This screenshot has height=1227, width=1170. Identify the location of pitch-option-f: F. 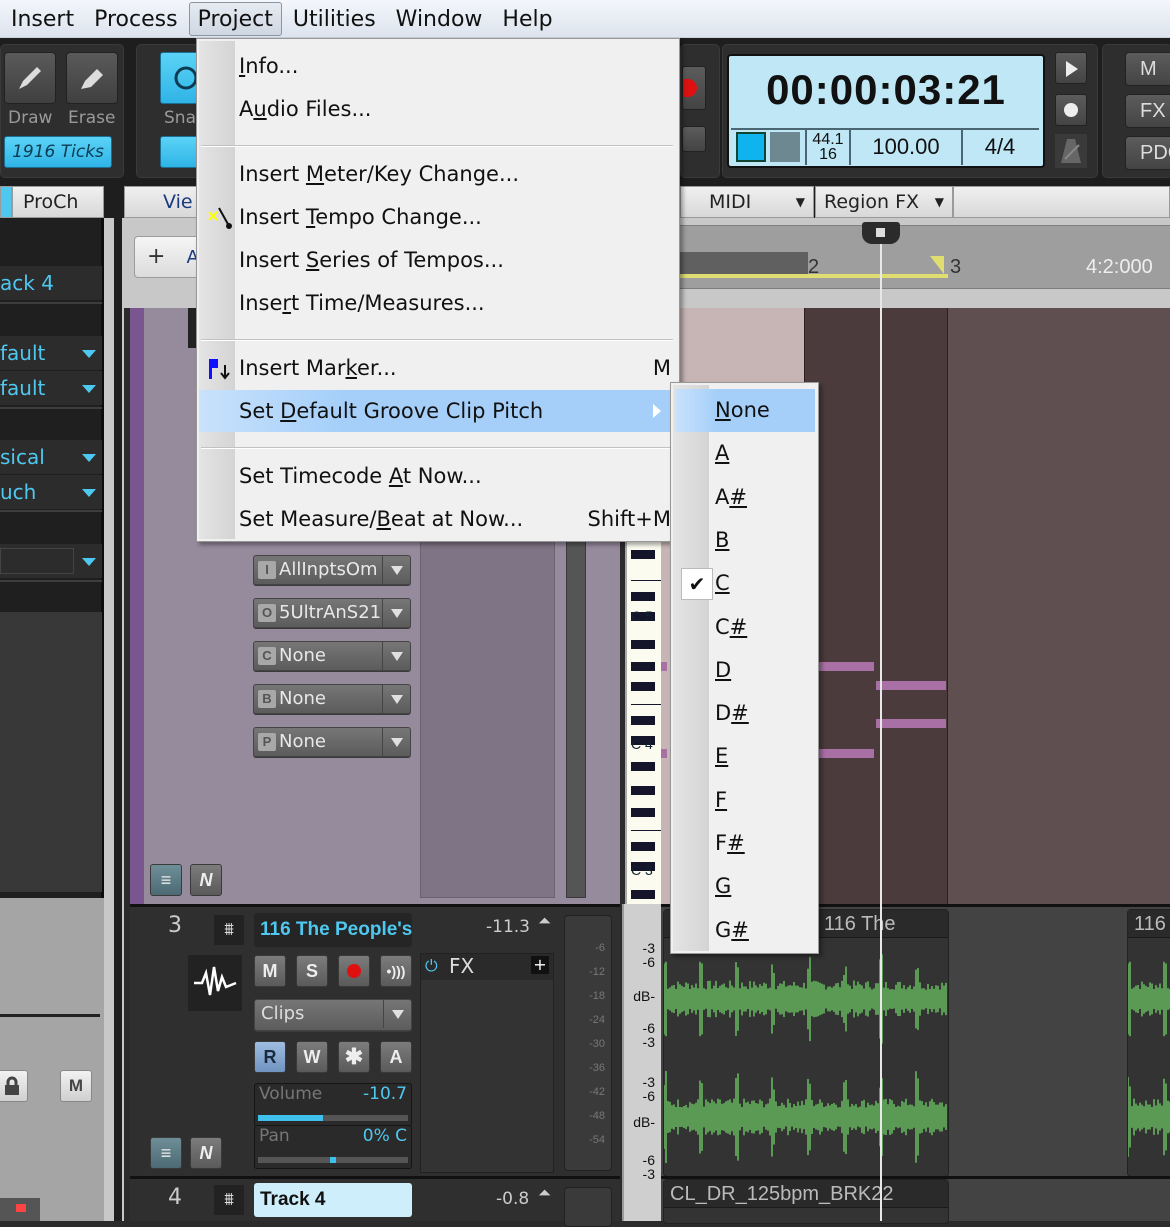
(745, 800).